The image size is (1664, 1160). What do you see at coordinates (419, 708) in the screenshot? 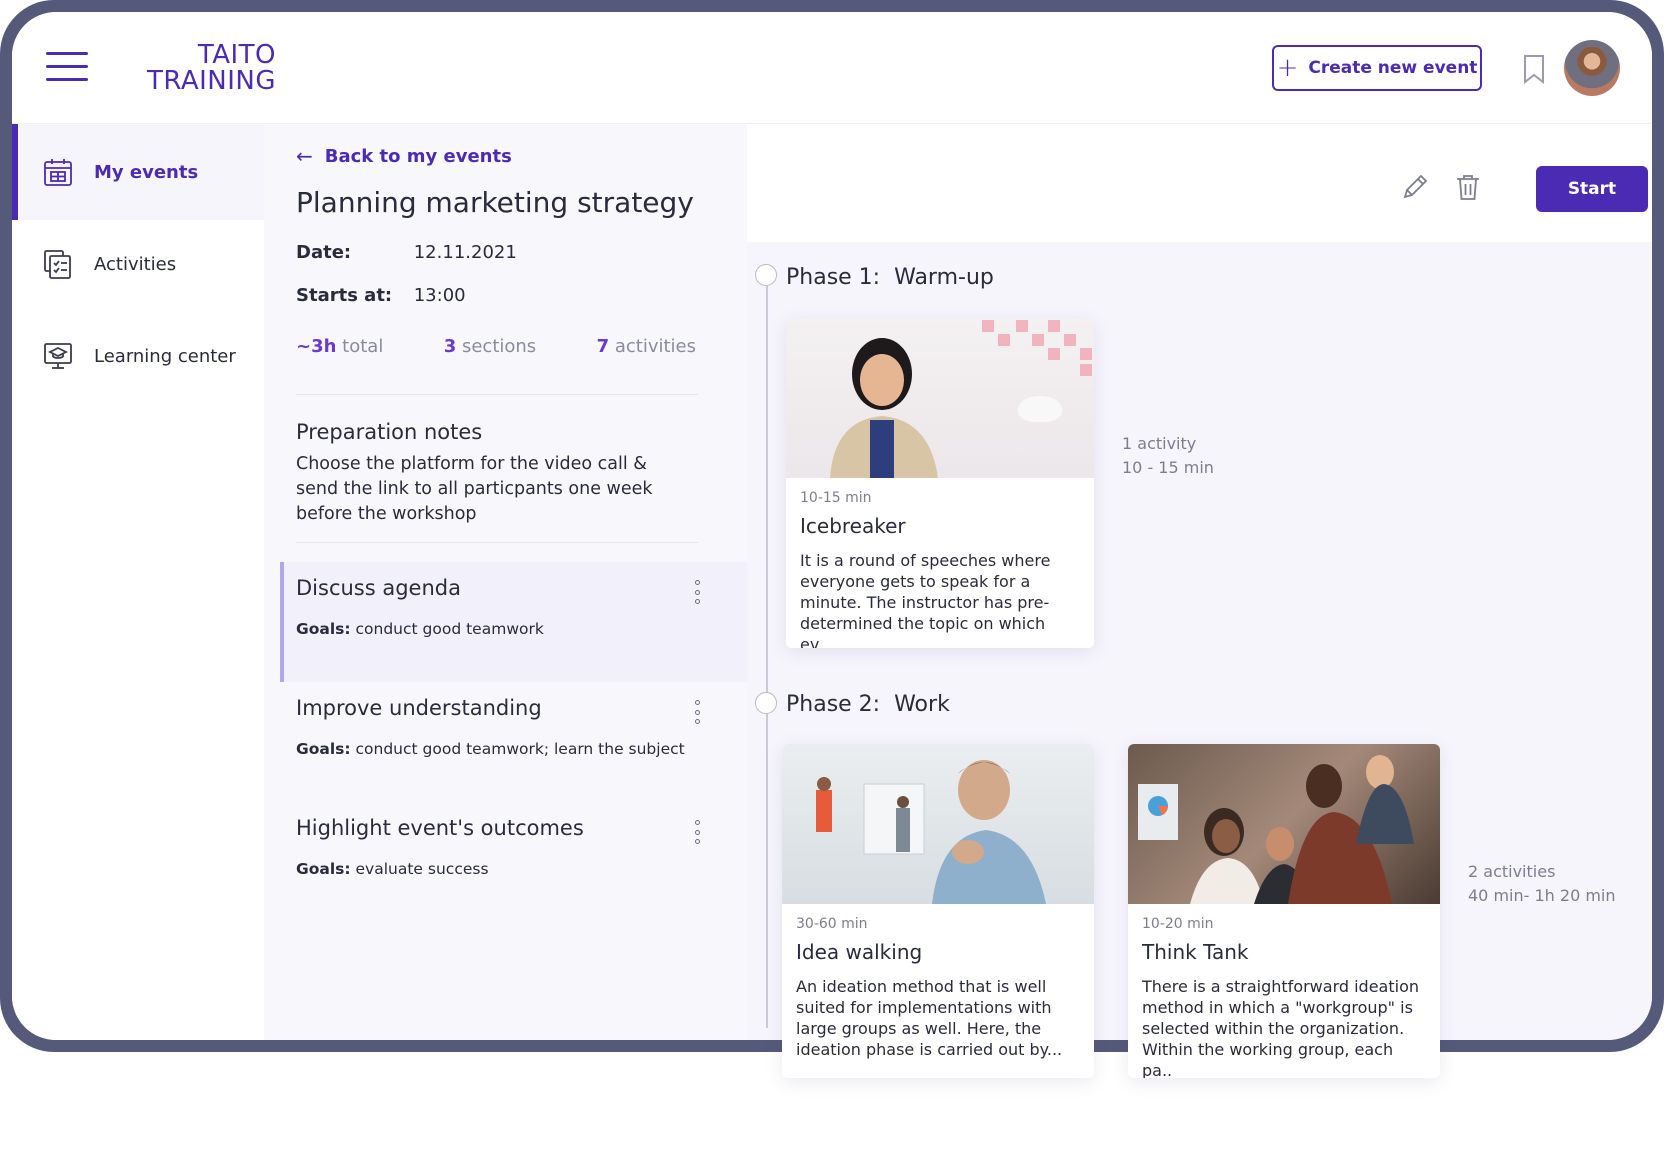
I see `section-title: Improve understanding` at bounding box center [419, 708].